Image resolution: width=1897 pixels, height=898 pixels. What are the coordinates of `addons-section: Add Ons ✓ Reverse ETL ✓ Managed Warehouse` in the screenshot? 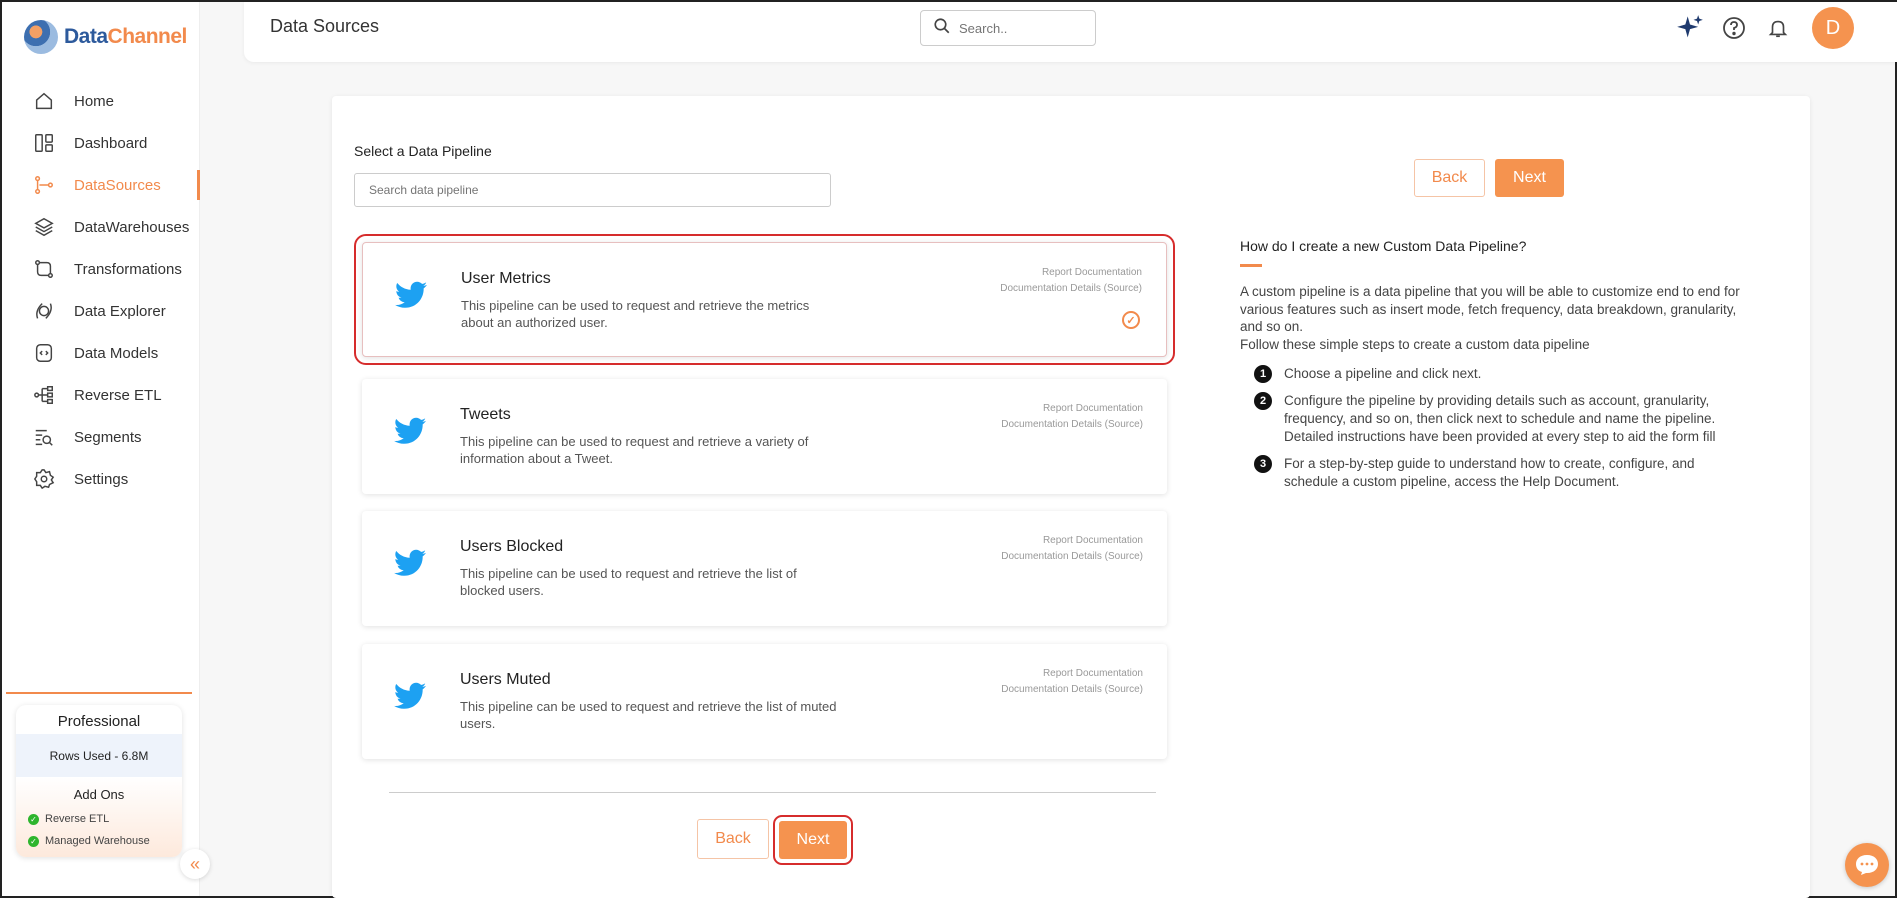 It's located at (99, 817).